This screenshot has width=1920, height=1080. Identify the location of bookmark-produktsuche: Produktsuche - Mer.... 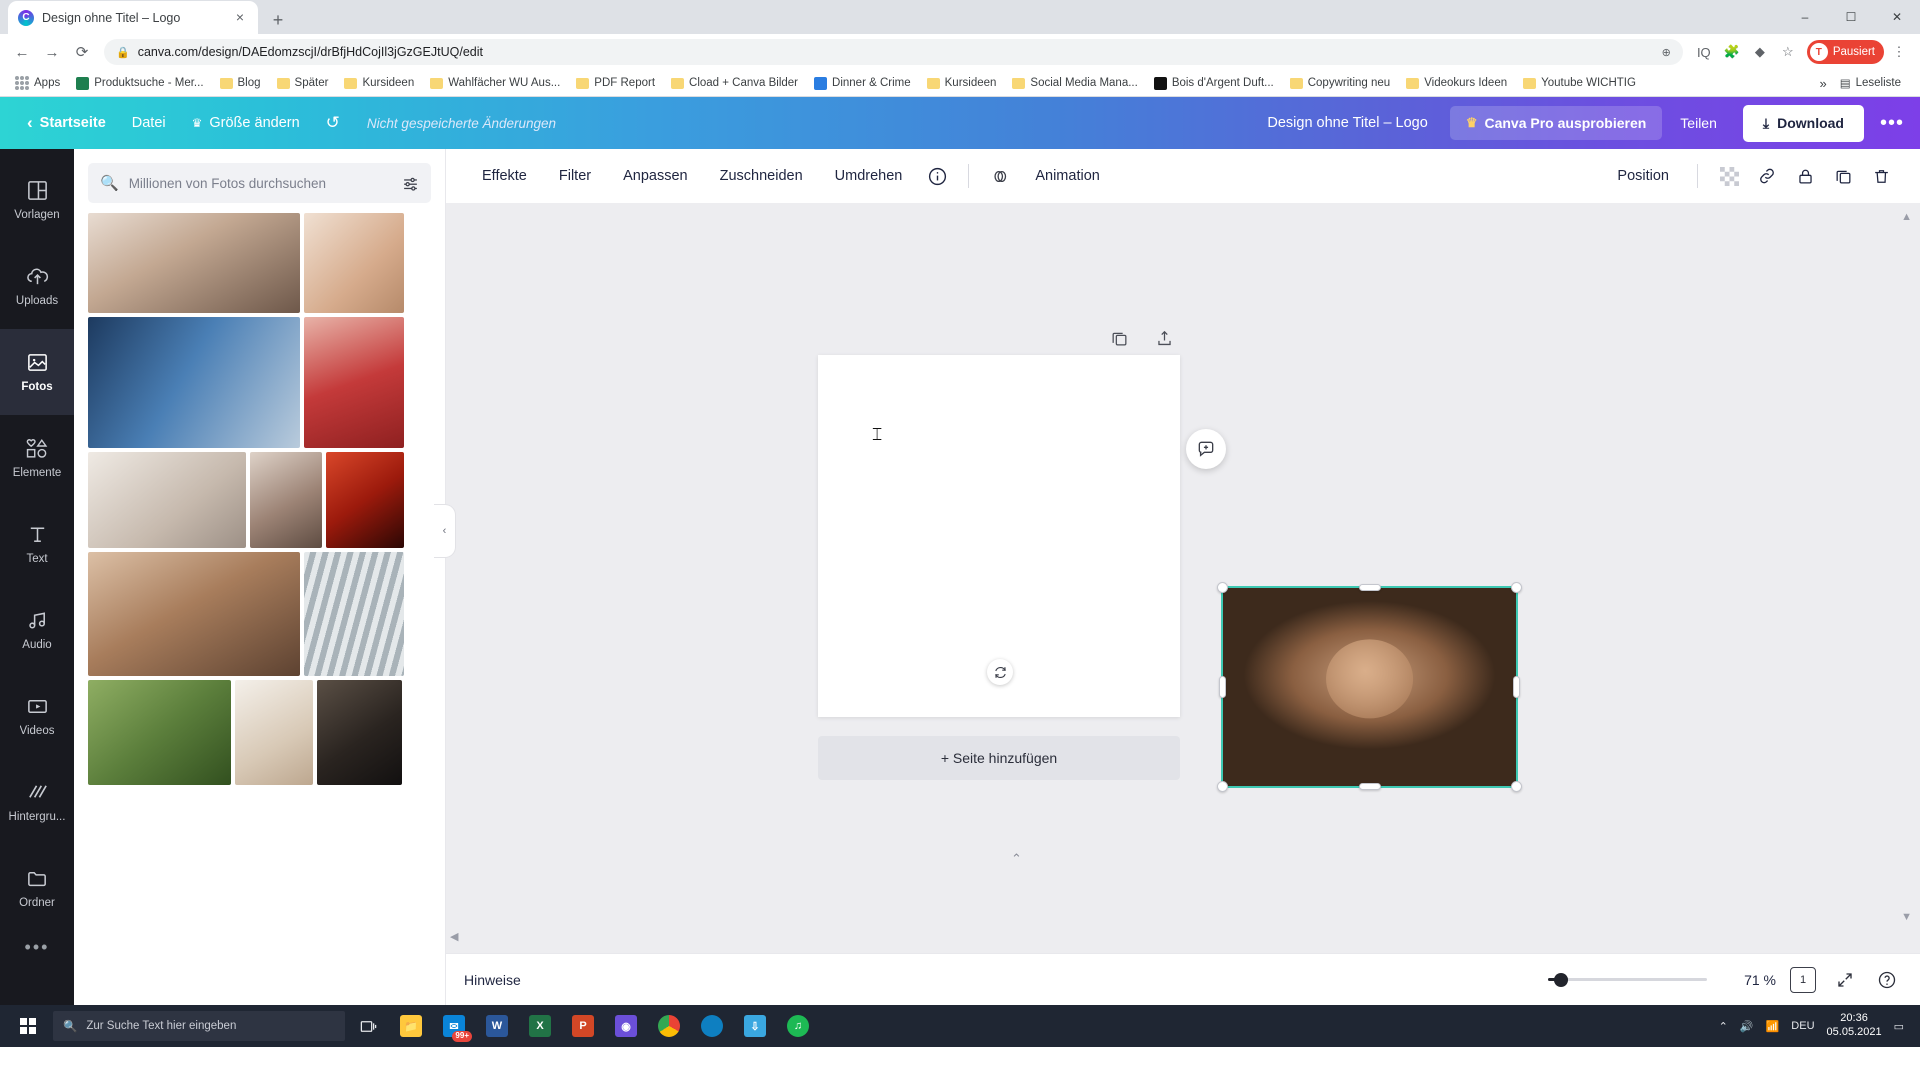
(139, 83).